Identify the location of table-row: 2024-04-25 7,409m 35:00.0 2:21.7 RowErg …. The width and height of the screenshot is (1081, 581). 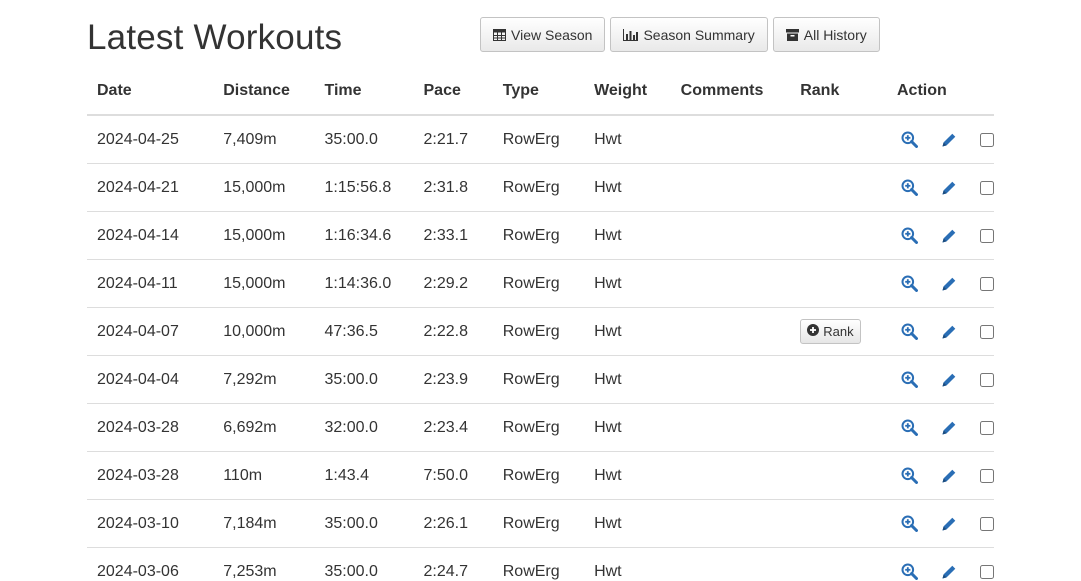
(540, 139).